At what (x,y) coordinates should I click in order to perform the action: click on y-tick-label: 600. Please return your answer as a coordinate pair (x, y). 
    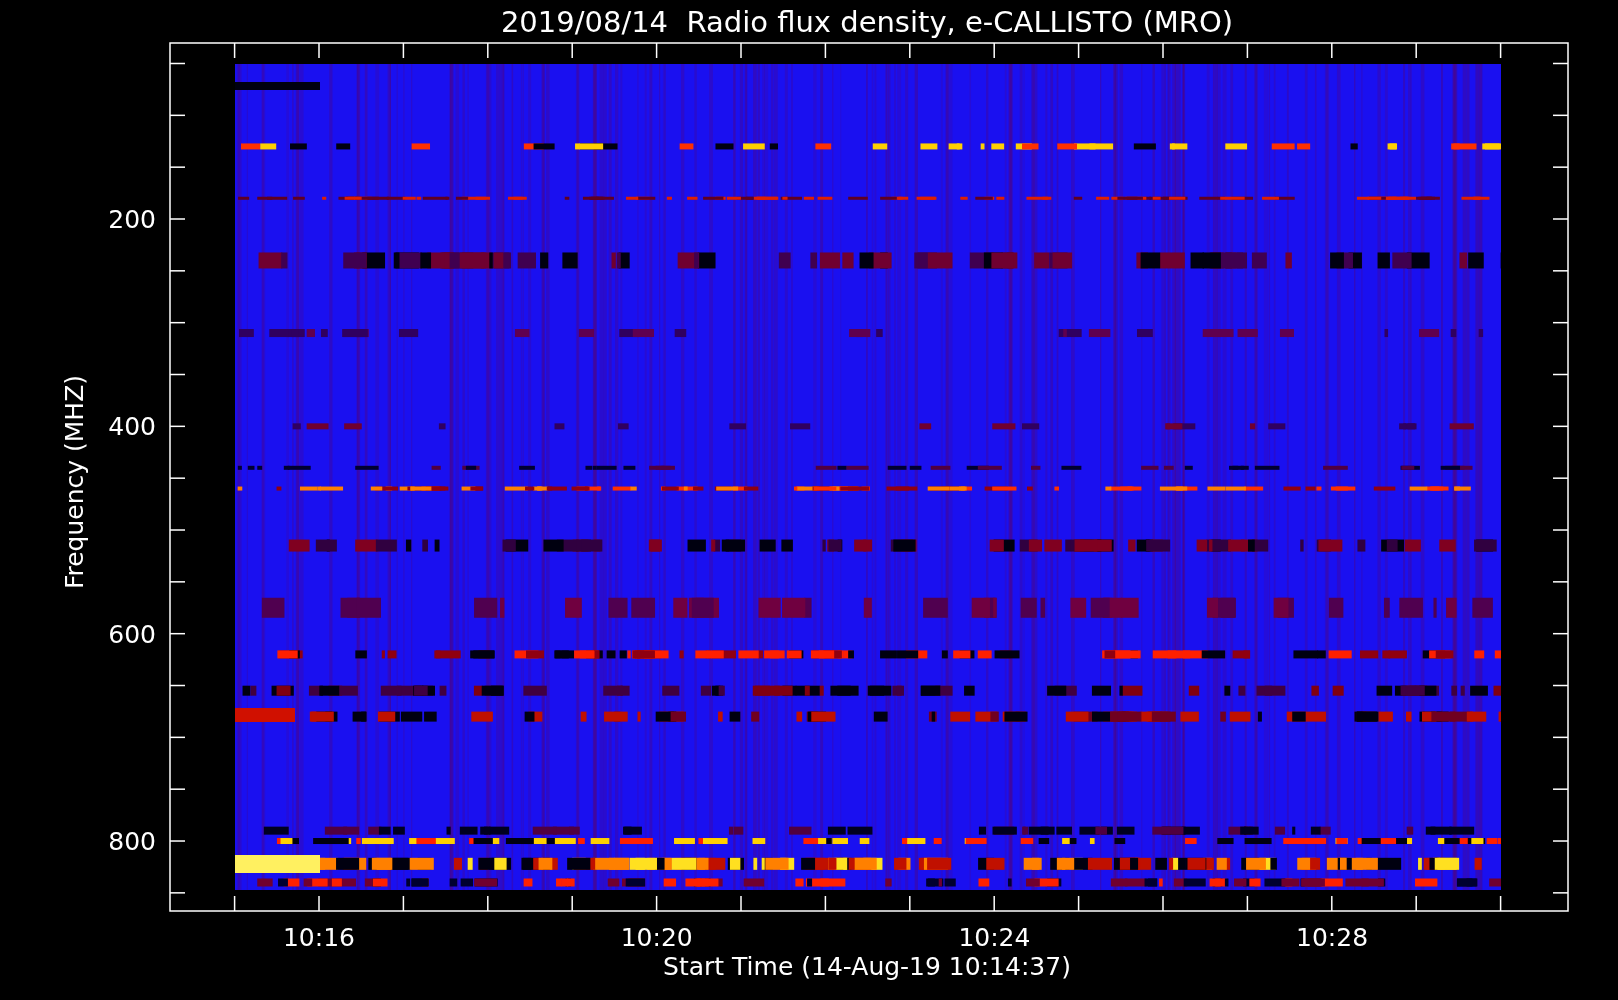
    Looking at the image, I should click on (132, 634).